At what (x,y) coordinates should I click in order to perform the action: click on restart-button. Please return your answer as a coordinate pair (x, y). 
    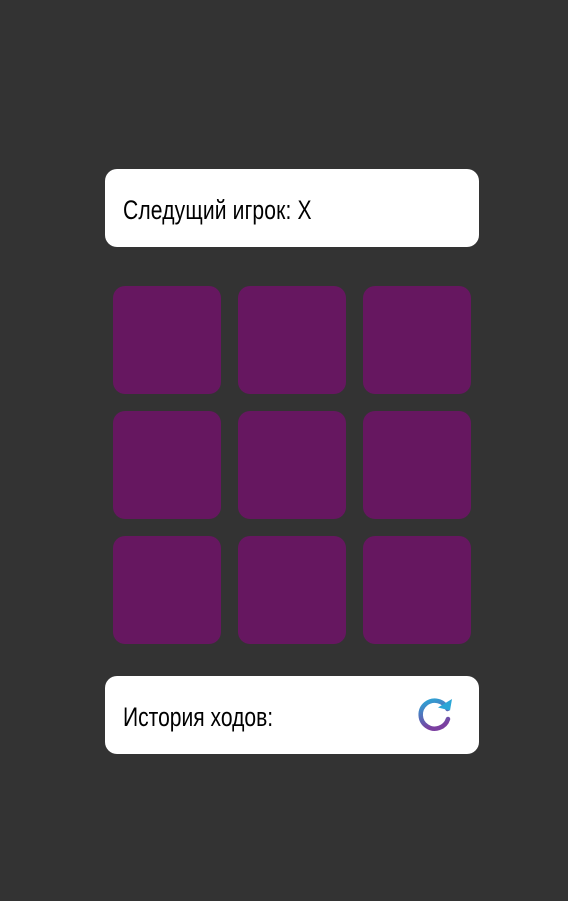
    Looking at the image, I should click on (435, 715).